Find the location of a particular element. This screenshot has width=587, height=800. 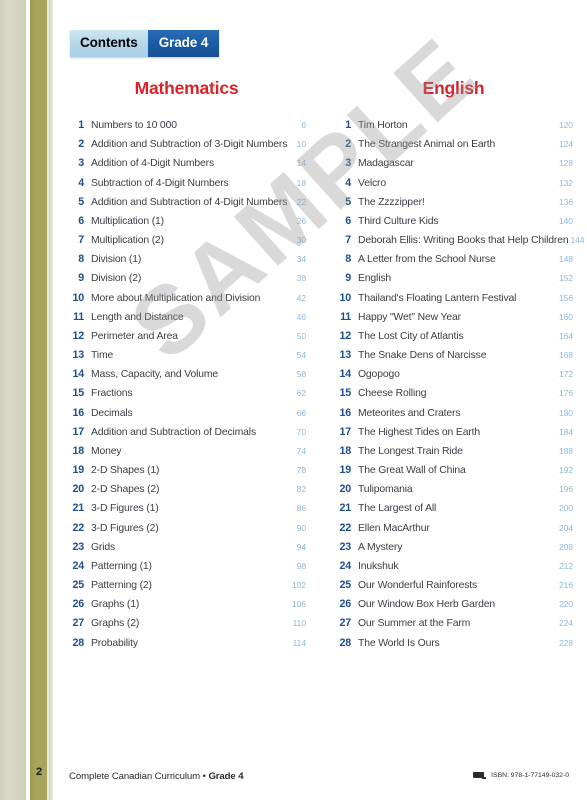

toc-row: 14 Mass, Capacity, and Volume 58 is located at coordinates (187, 374).